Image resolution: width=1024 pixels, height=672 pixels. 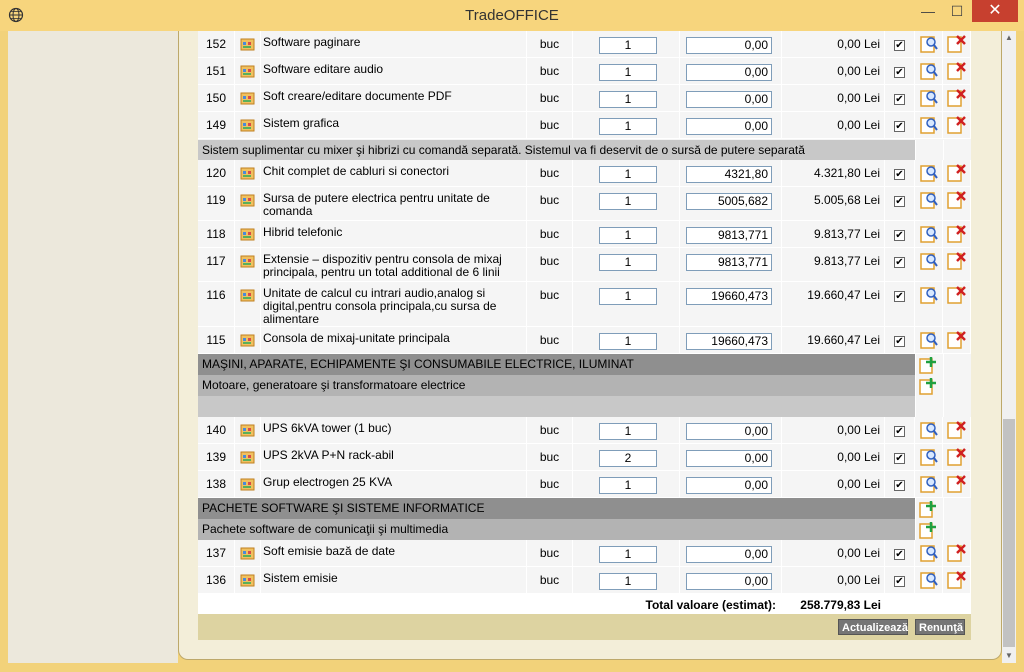 I want to click on scroll-up-icon: ▲, so click(x=1009, y=38).